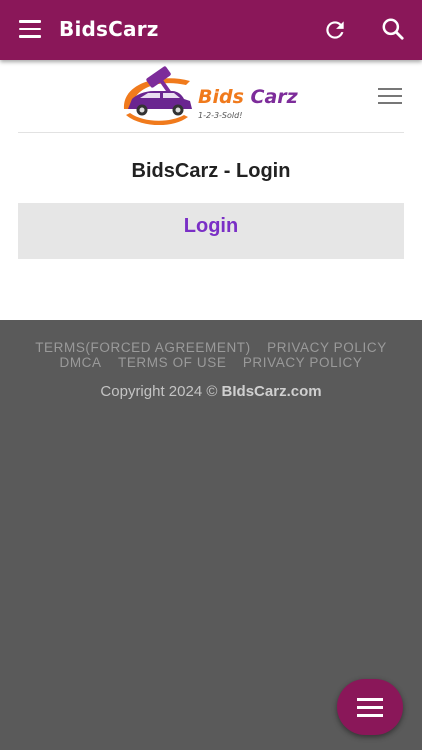  Describe the element at coordinates (211, 30) in the screenshot. I see `app-bar: BidsCarz` at that location.